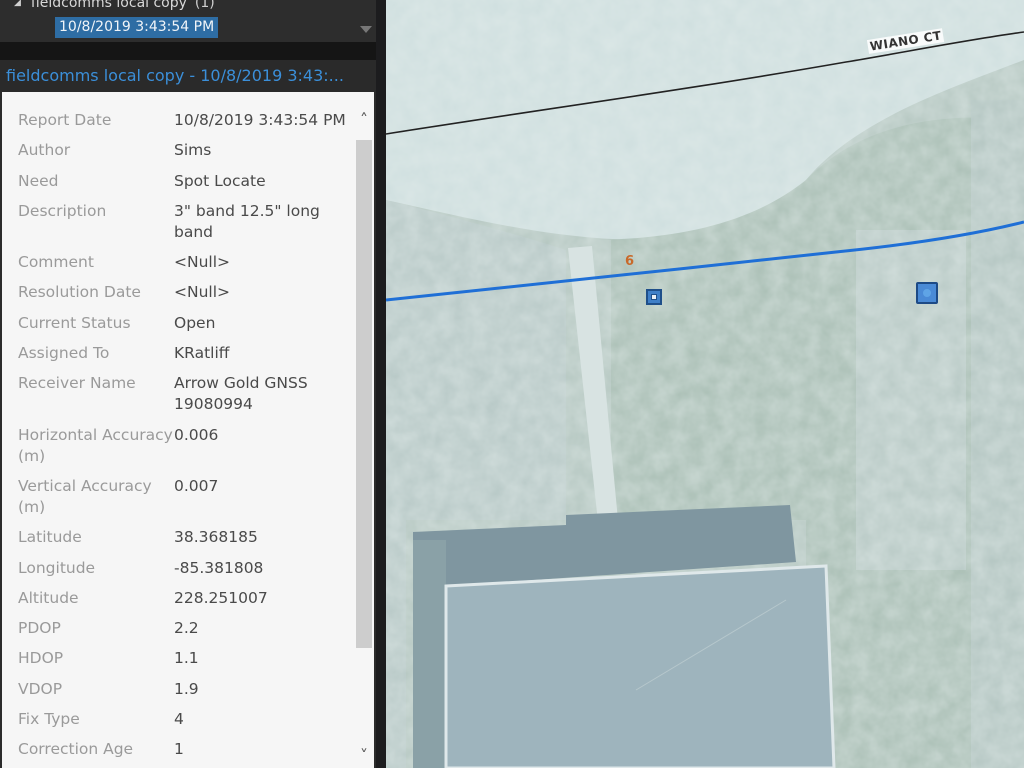  I want to click on attribute-row: Longitude -85.381808, so click(183, 568).